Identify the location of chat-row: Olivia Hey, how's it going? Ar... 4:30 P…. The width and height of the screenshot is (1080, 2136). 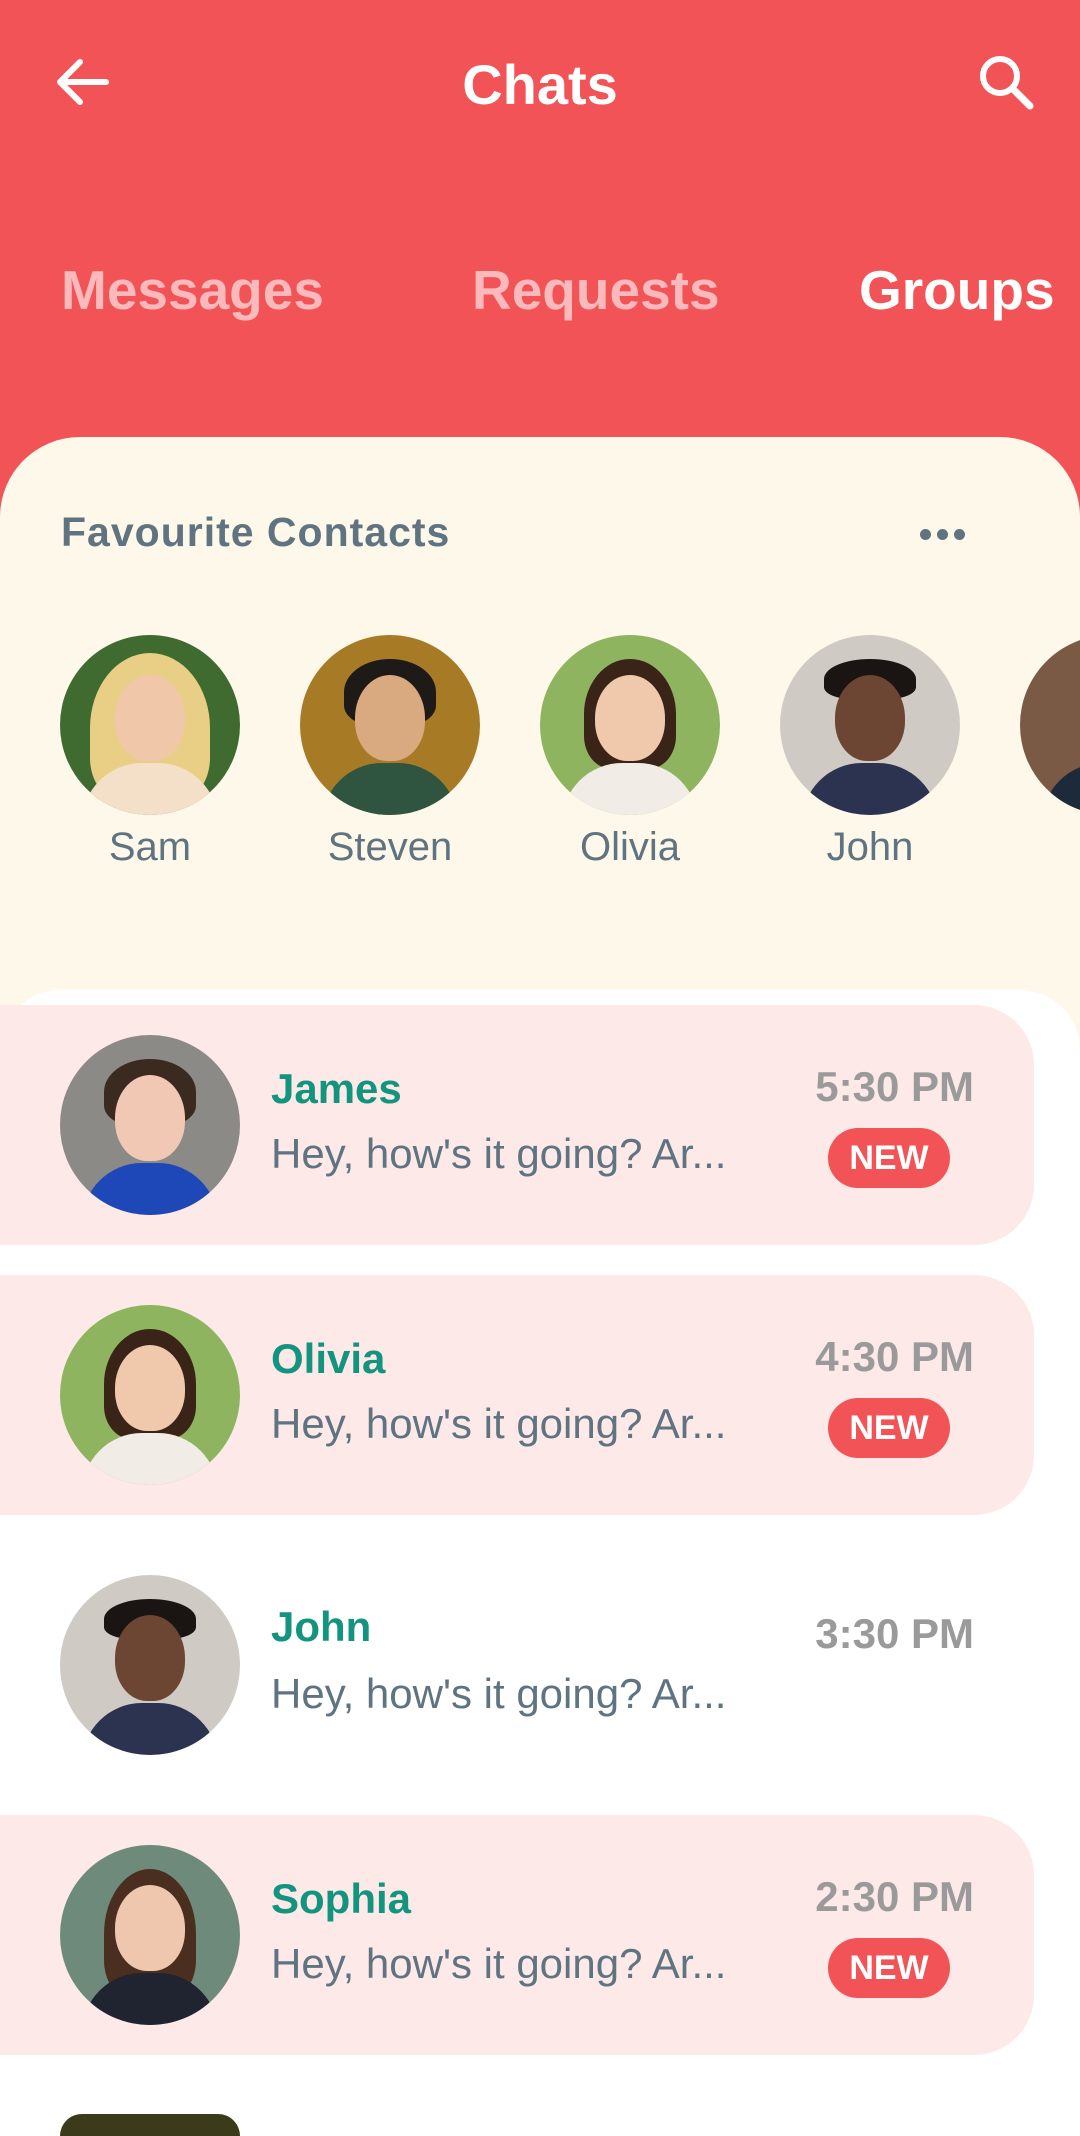
(517, 1395).